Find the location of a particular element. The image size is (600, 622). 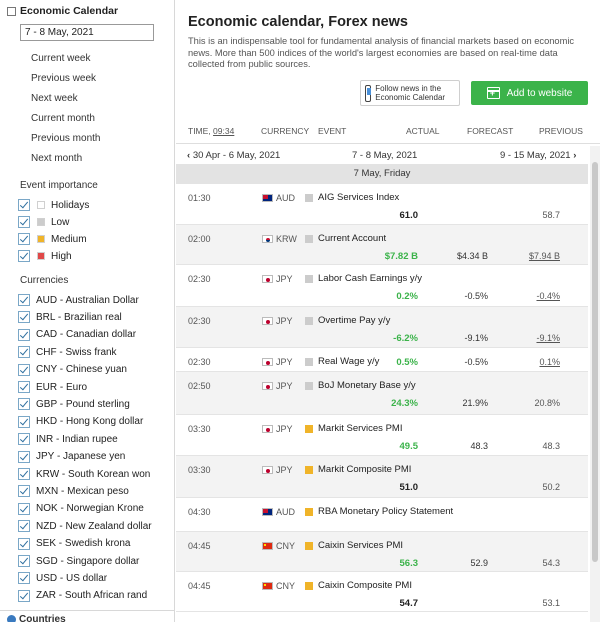

table-row: 02:30 JPY Overtime Pay y/y -6.2% -9.1% -9.1% is located at coordinates (382, 327).